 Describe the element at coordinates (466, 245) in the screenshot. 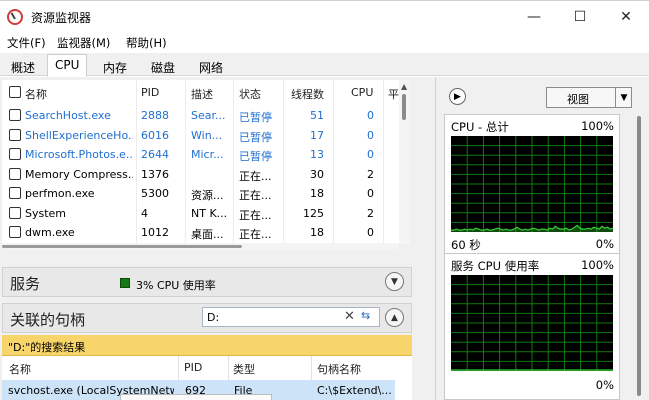

I see `graph-time-span: 60 秒` at that location.